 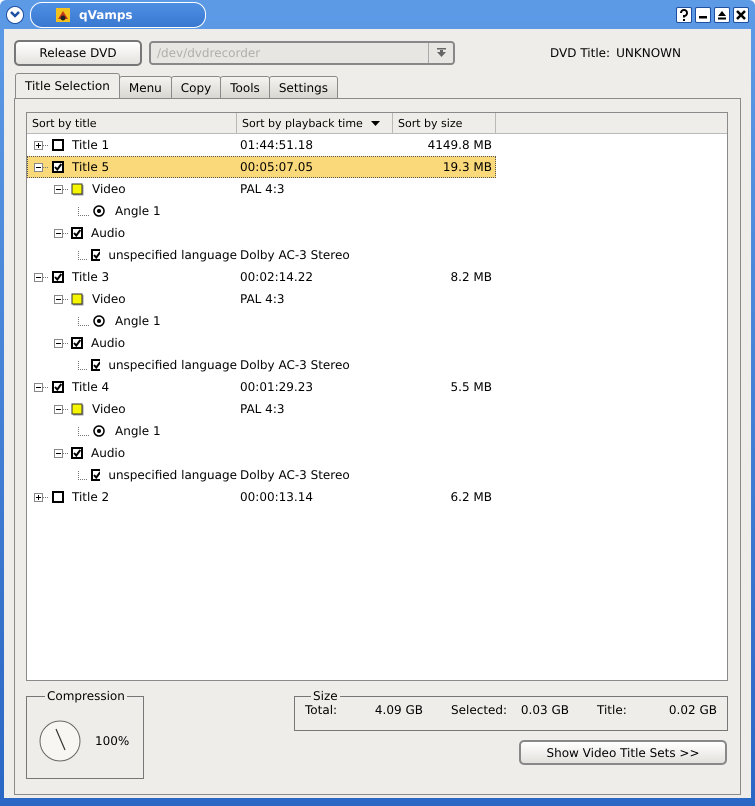 What do you see at coordinates (276, 167) in the screenshot?
I see `playback-time: 00:05:07.05` at bounding box center [276, 167].